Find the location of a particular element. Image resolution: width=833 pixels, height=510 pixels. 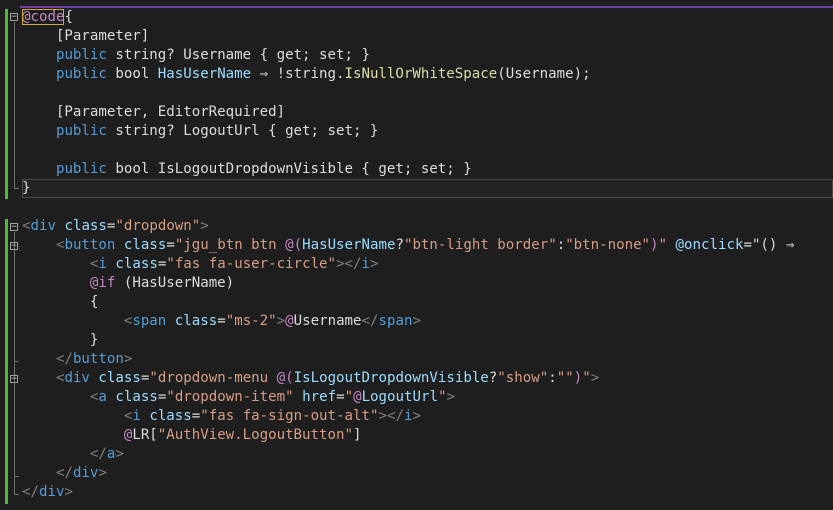

code-token: "jgu_btn btn is located at coordinates (230, 245).